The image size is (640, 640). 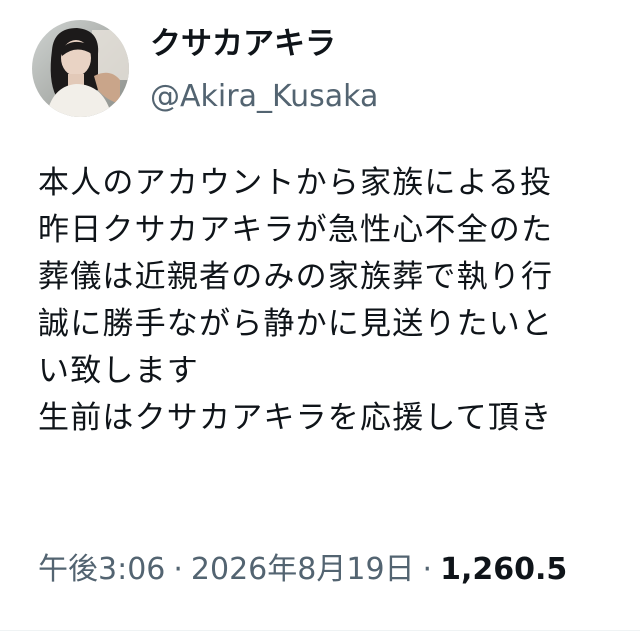 I want to click on tweet-text-line: 誠に勝手ながら静かに見送りたいと, so click(x=296, y=324).